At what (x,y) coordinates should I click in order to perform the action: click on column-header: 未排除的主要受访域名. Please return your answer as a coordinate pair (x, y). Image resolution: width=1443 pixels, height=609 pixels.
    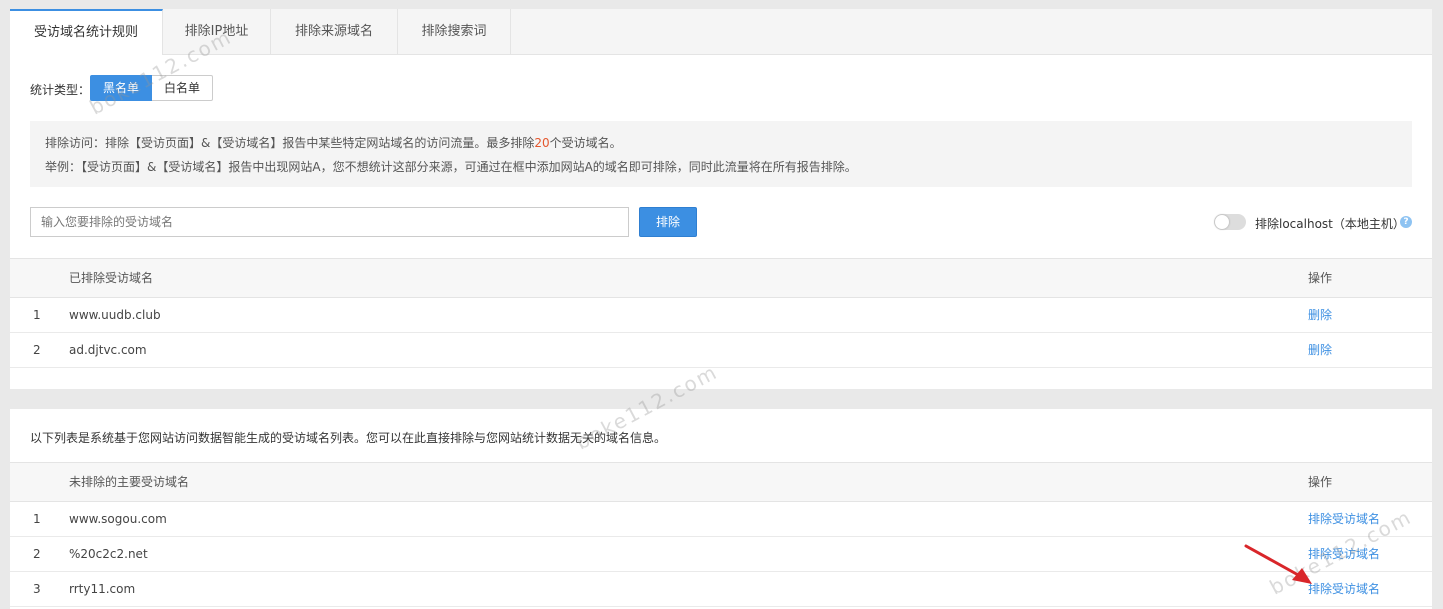
    Looking at the image, I should click on (129, 482).